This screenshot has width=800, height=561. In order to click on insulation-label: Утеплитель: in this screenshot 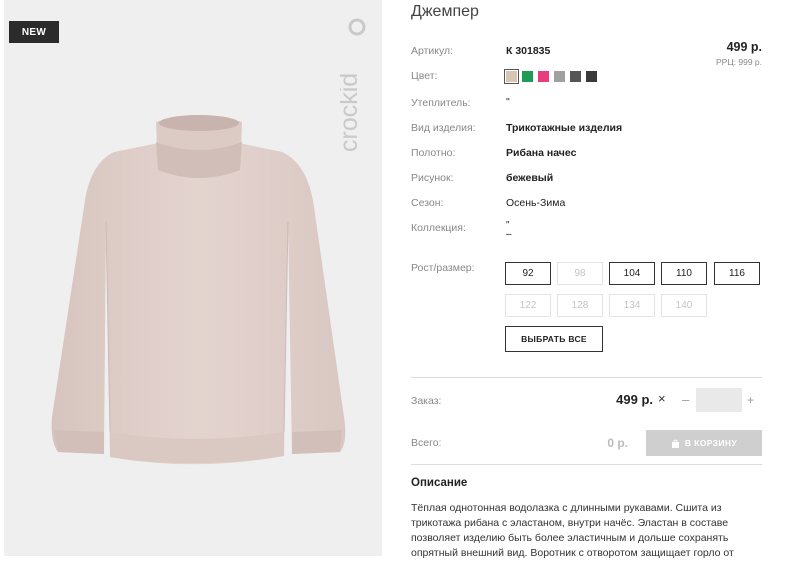, I will do `click(441, 103)`.